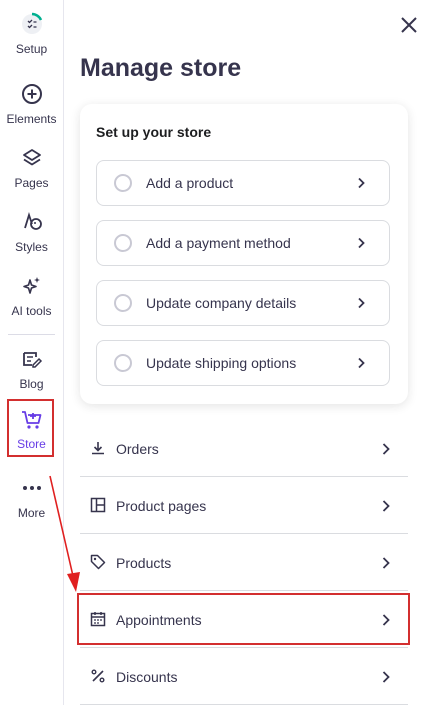  I want to click on layout-icon, so click(98, 505).